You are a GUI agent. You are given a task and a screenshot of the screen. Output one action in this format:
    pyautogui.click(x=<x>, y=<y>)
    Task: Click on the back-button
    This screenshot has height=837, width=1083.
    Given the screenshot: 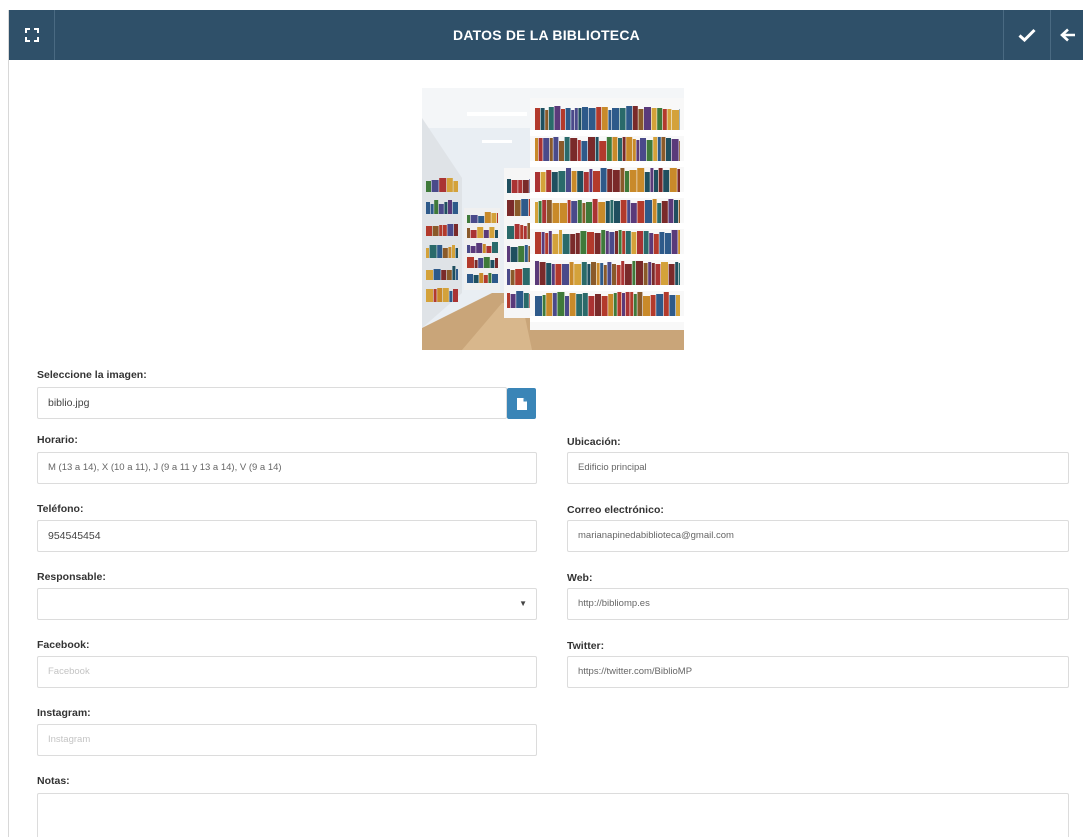 What is the action you would take?
    pyautogui.click(x=1066, y=35)
    